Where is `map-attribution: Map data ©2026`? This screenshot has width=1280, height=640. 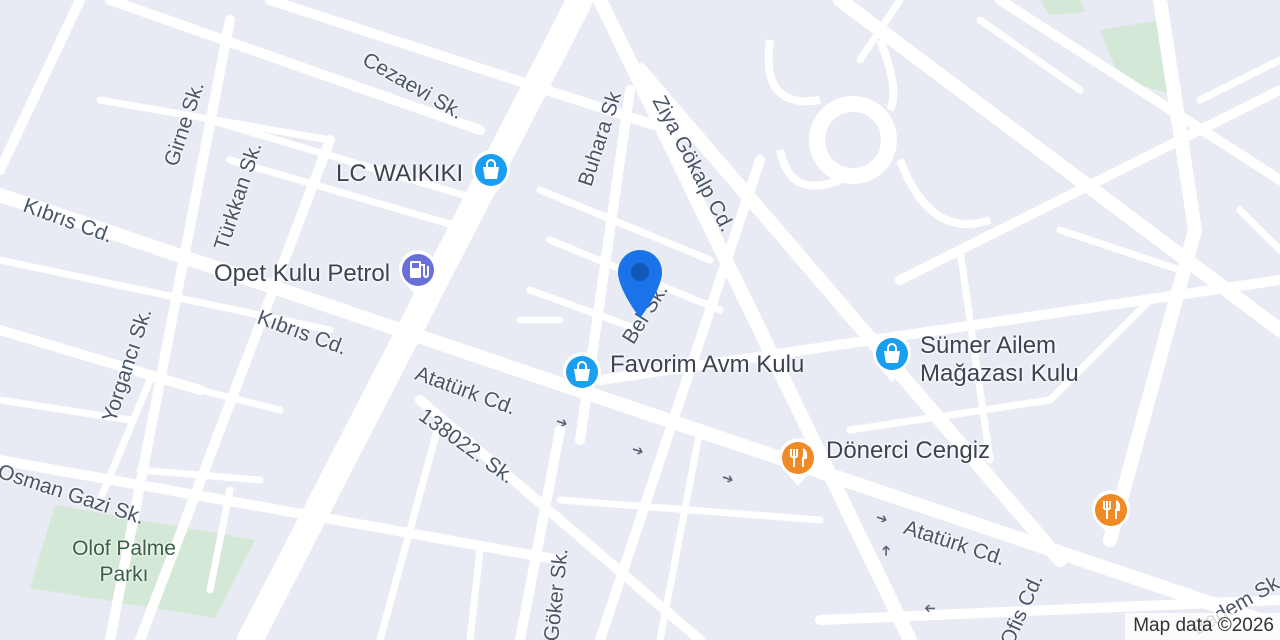
map-attribution: Map data ©2026 is located at coordinates (1202, 626).